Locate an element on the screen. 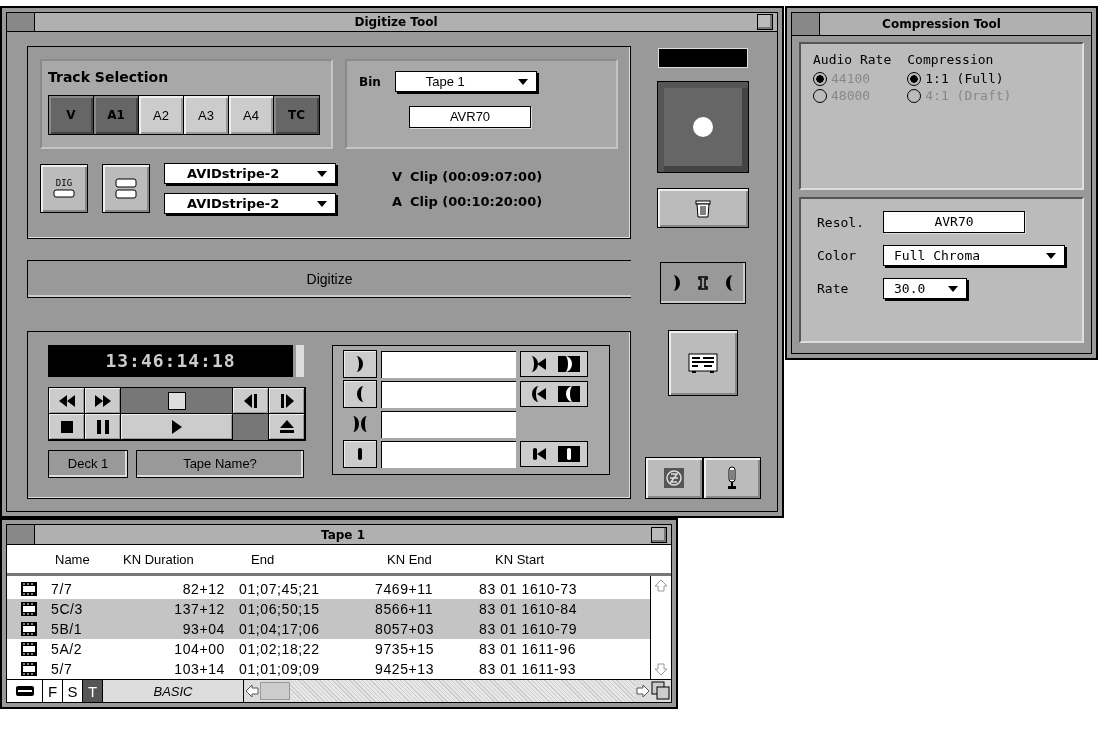 The width and height of the screenshot is (1110, 739). column-header: KN Duration is located at coordinates (176, 559).